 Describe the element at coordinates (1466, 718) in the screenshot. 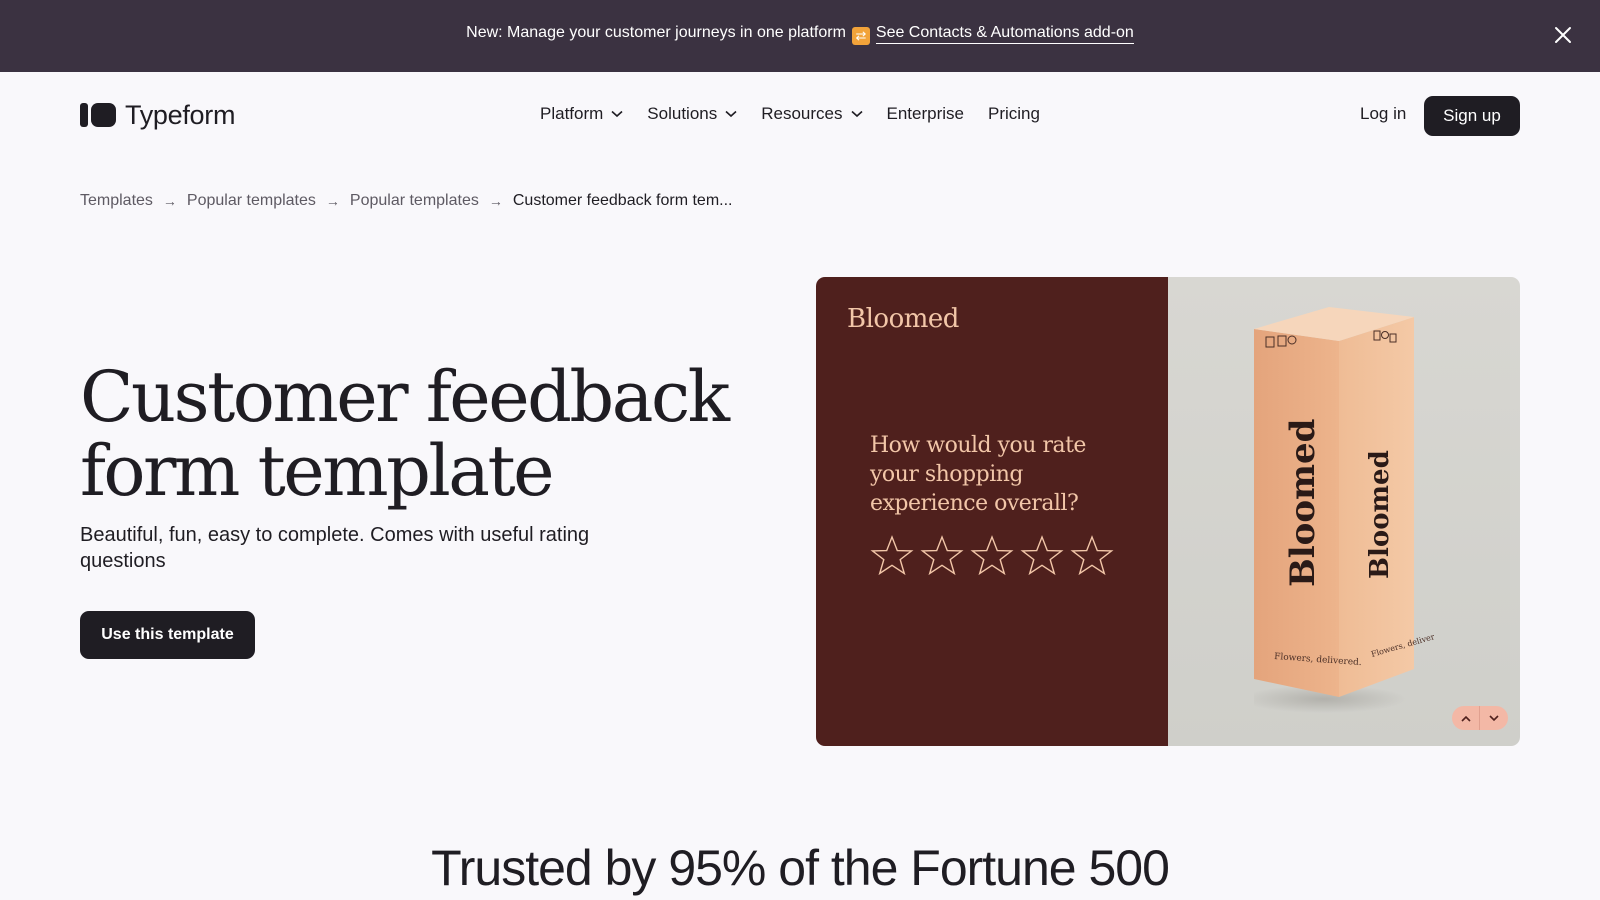

I see `chevron-up-icon` at that location.